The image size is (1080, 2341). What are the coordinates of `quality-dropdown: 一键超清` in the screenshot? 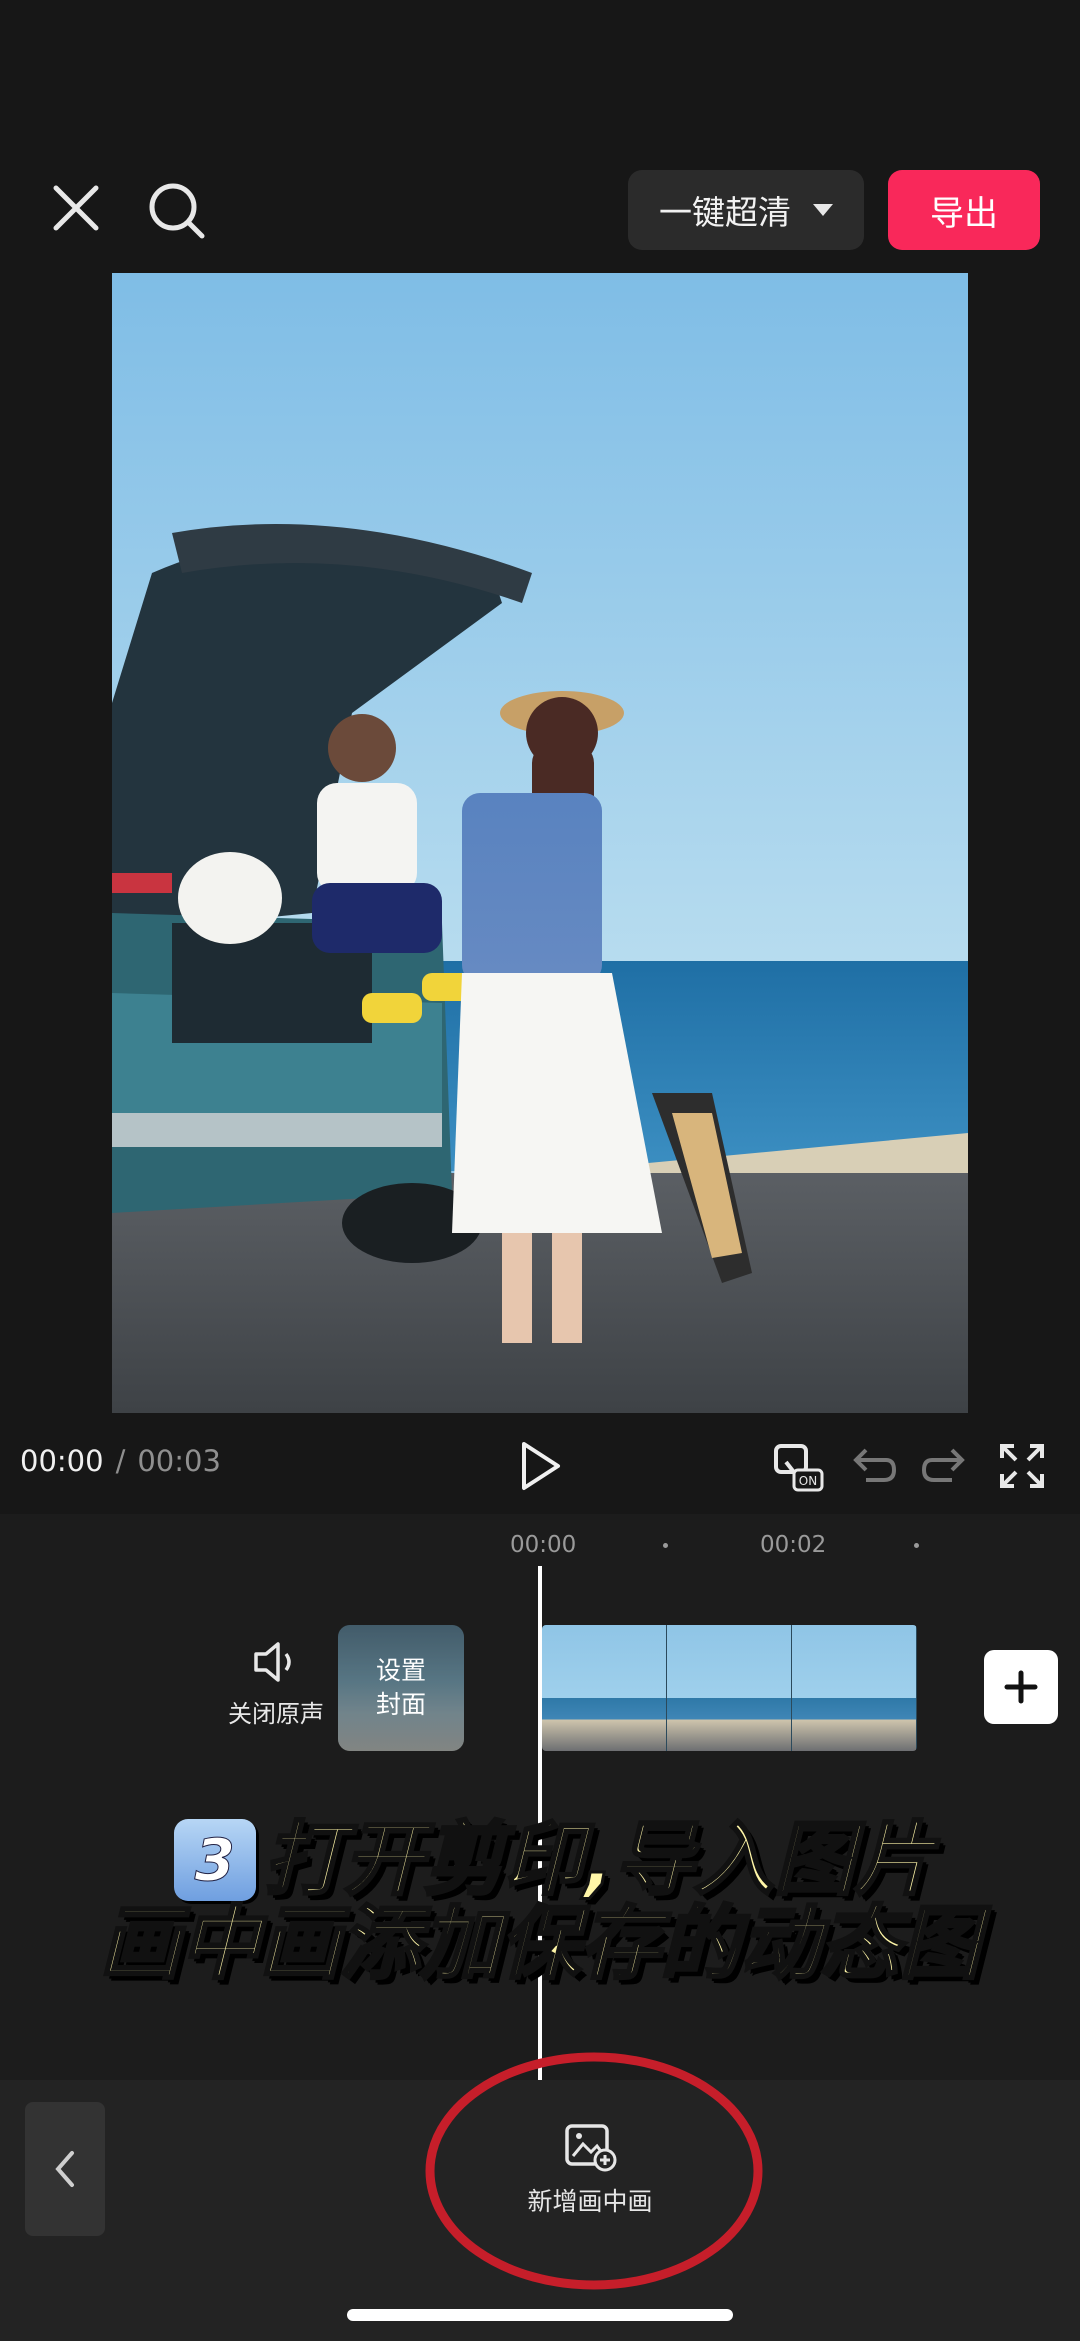 It's located at (746, 210).